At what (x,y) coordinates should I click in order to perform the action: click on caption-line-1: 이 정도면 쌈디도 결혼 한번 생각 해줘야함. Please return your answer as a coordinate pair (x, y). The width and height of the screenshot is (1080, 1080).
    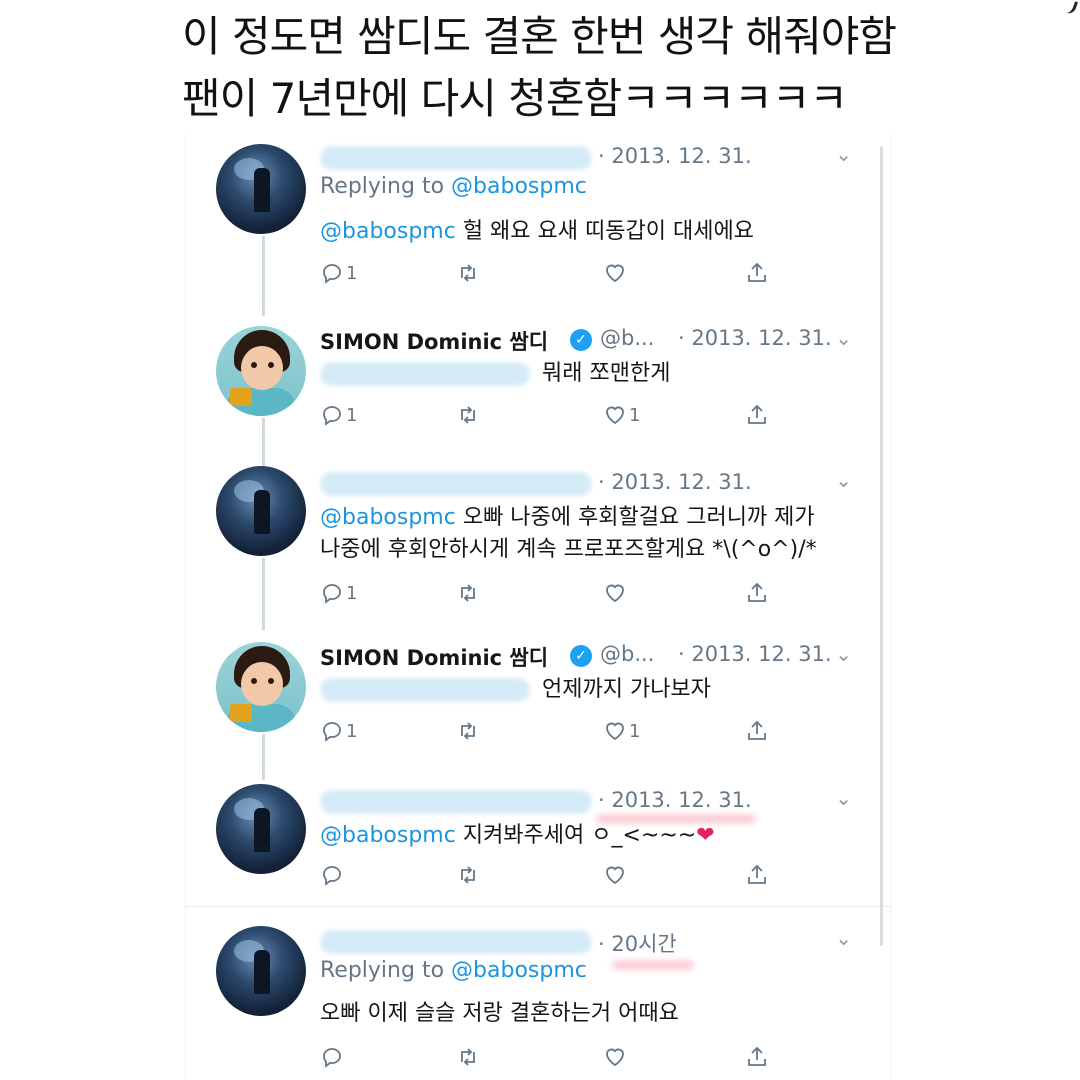
    Looking at the image, I should click on (539, 36).